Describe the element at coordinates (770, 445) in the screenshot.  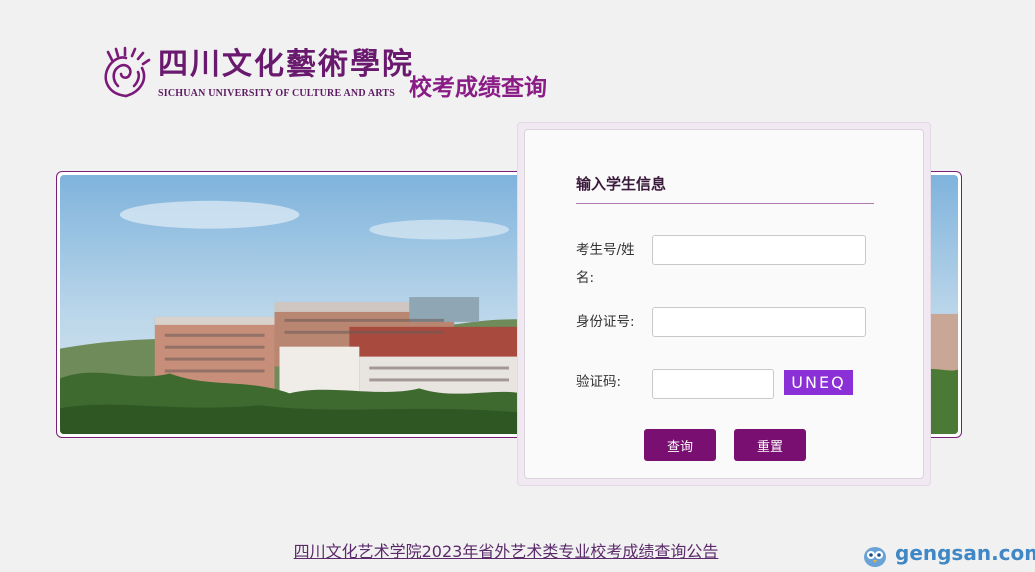
I see `reset-button: 重置` at that location.